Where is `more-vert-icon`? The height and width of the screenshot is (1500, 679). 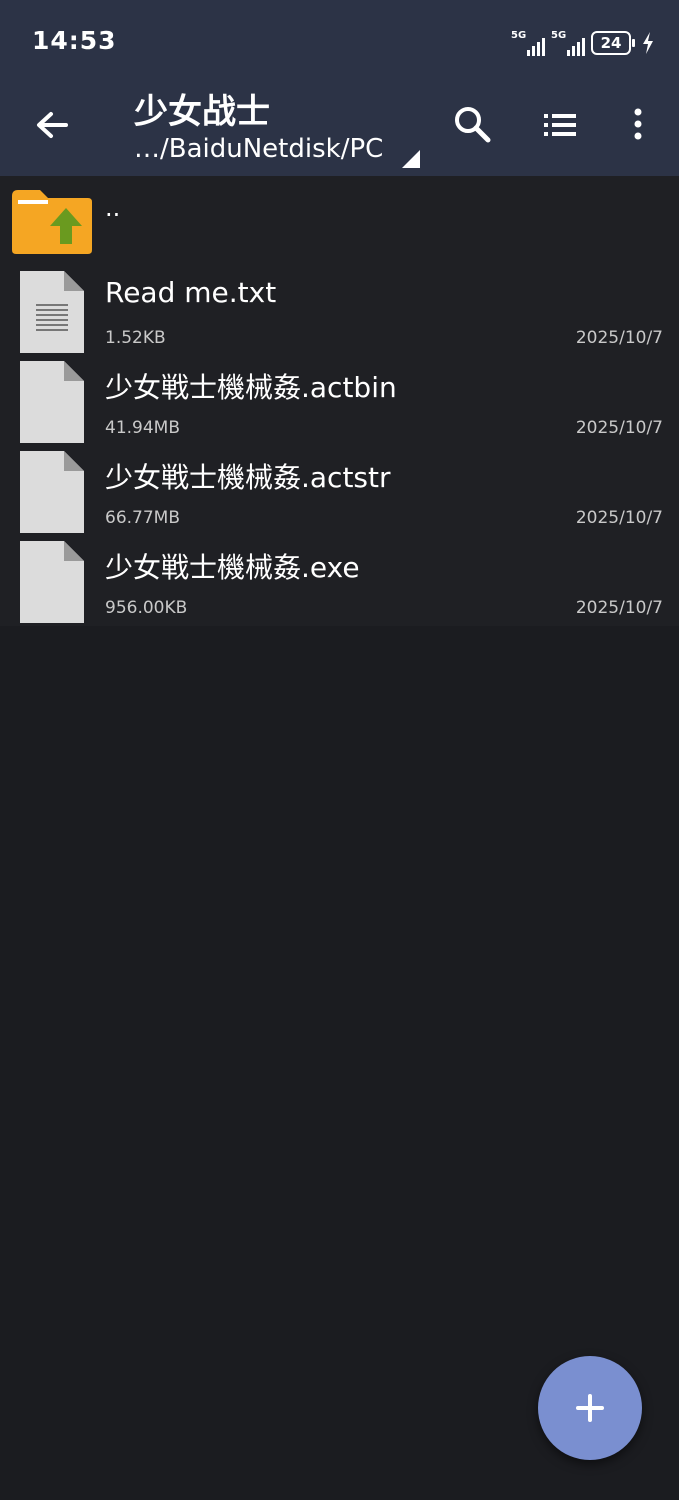
more-vert-icon is located at coordinates (638, 124).